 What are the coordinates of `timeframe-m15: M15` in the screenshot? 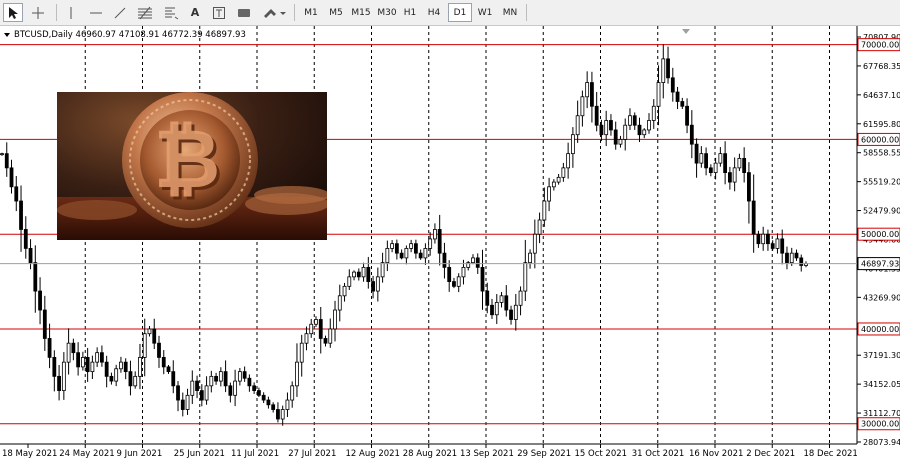 It's located at (361, 12).